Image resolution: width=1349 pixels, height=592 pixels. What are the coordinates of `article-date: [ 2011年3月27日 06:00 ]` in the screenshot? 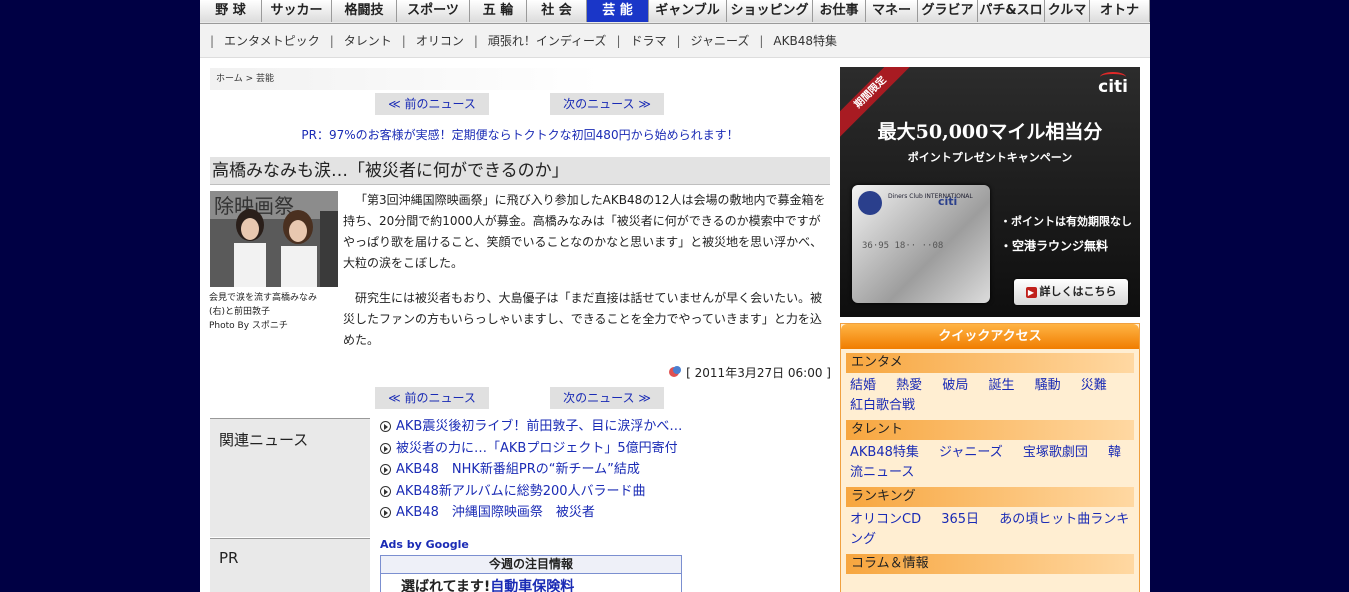 It's located at (748, 372).